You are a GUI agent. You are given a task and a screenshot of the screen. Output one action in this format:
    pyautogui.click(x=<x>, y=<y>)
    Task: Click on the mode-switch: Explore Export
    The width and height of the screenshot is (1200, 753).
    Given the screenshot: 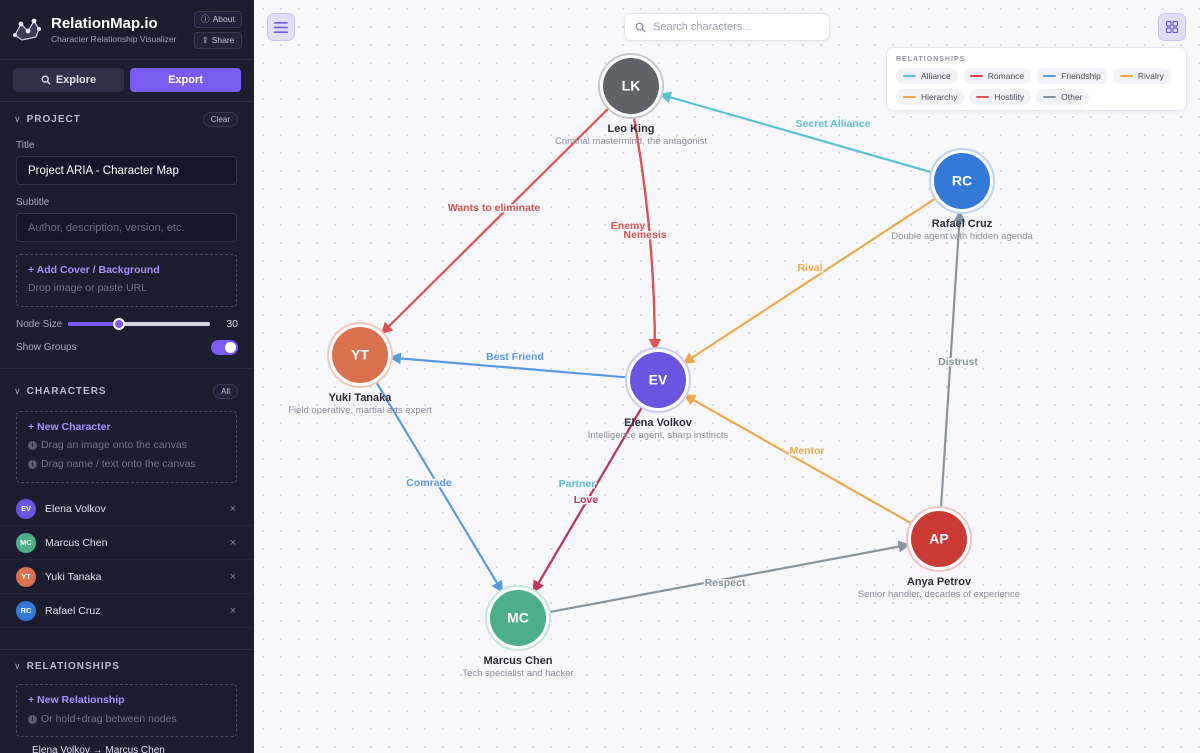 What is the action you would take?
    pyautogui.click(x=127, y=76)
    